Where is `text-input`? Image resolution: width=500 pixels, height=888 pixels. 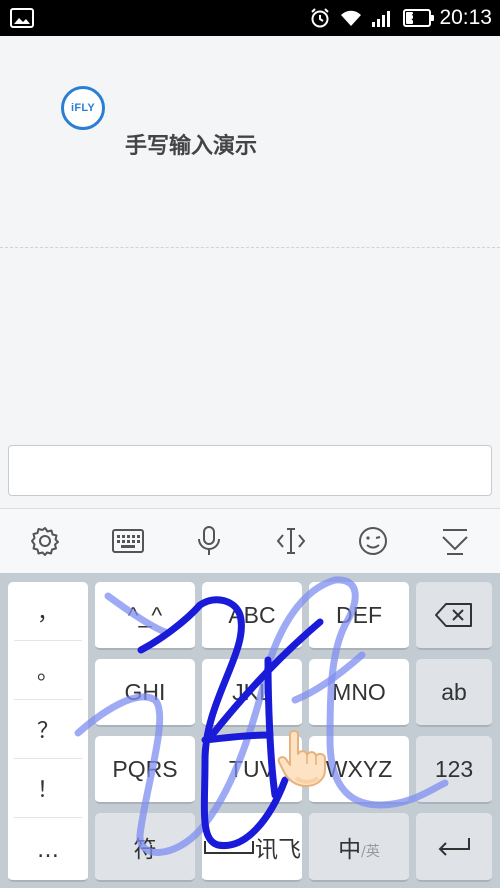 text-input is located at coordinates (250, 470).